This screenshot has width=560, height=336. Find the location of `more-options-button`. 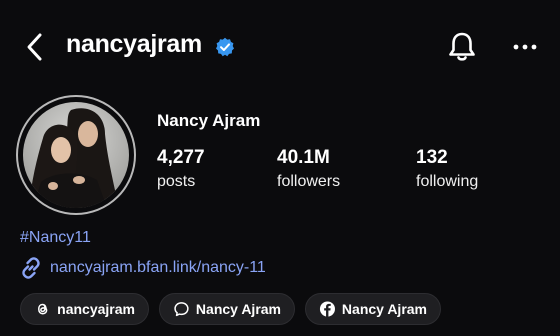

more-options-button is located at coordinates (525, 47).